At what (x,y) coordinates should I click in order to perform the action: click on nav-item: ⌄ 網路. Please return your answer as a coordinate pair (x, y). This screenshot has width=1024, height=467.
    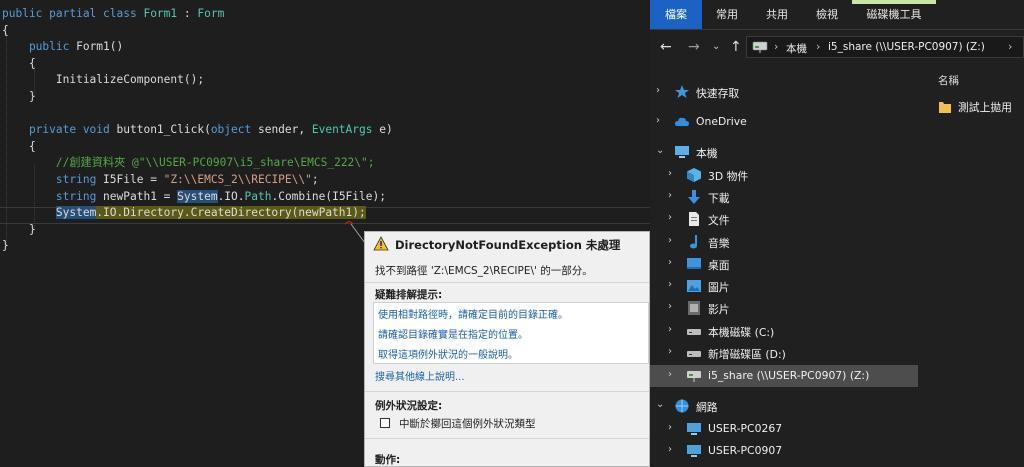
    Looking at the image, I should click on (784, 406).